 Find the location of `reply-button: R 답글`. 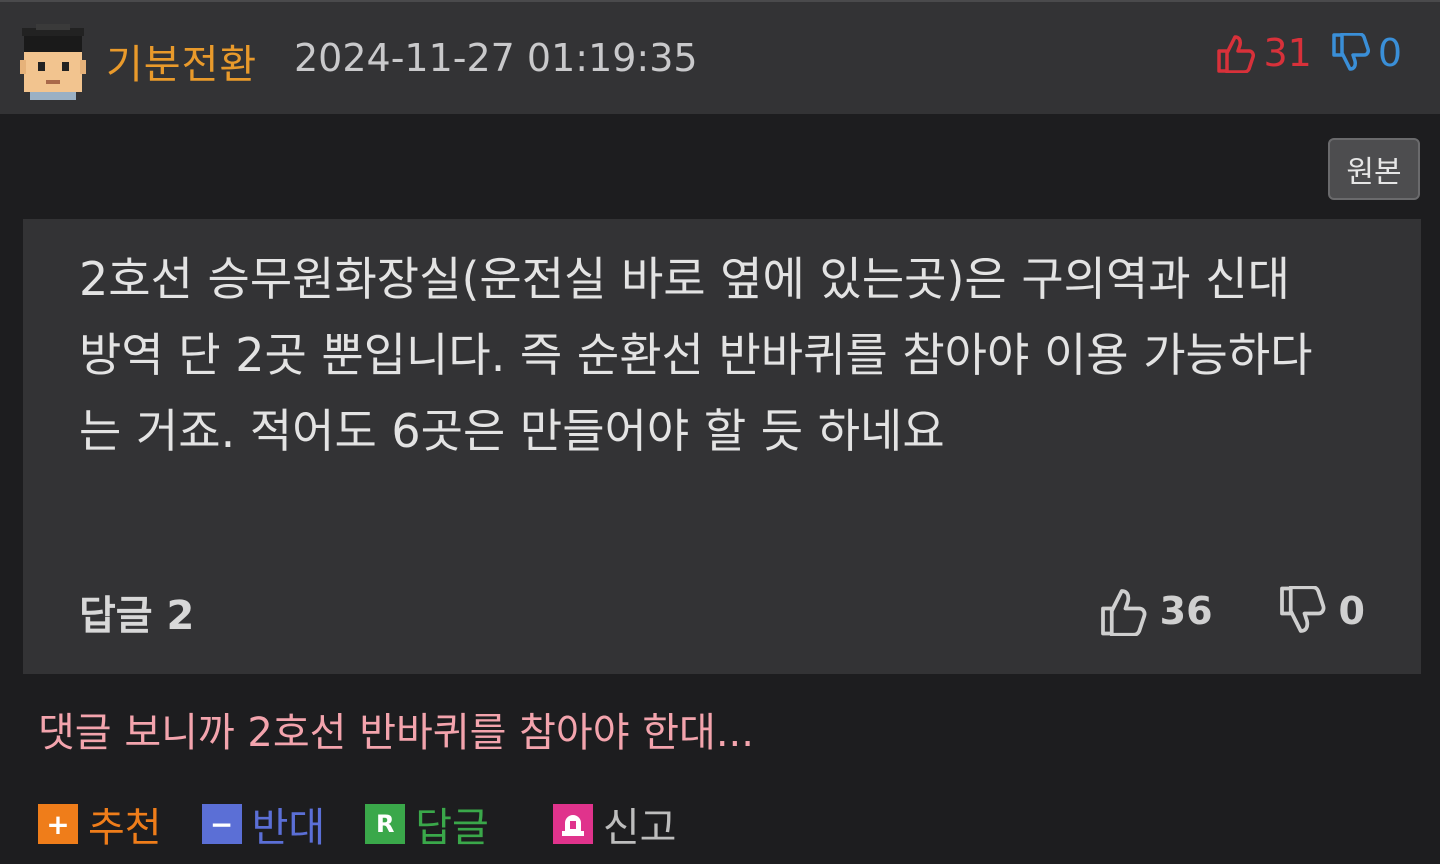

reply-button: R 답글 is located at coordinates (427, 824).